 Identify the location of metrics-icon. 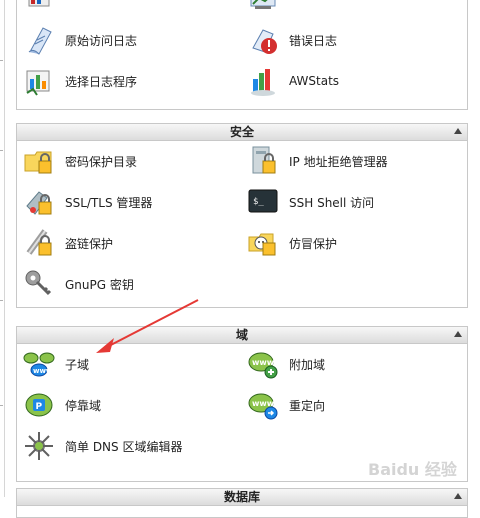
(263, 12).